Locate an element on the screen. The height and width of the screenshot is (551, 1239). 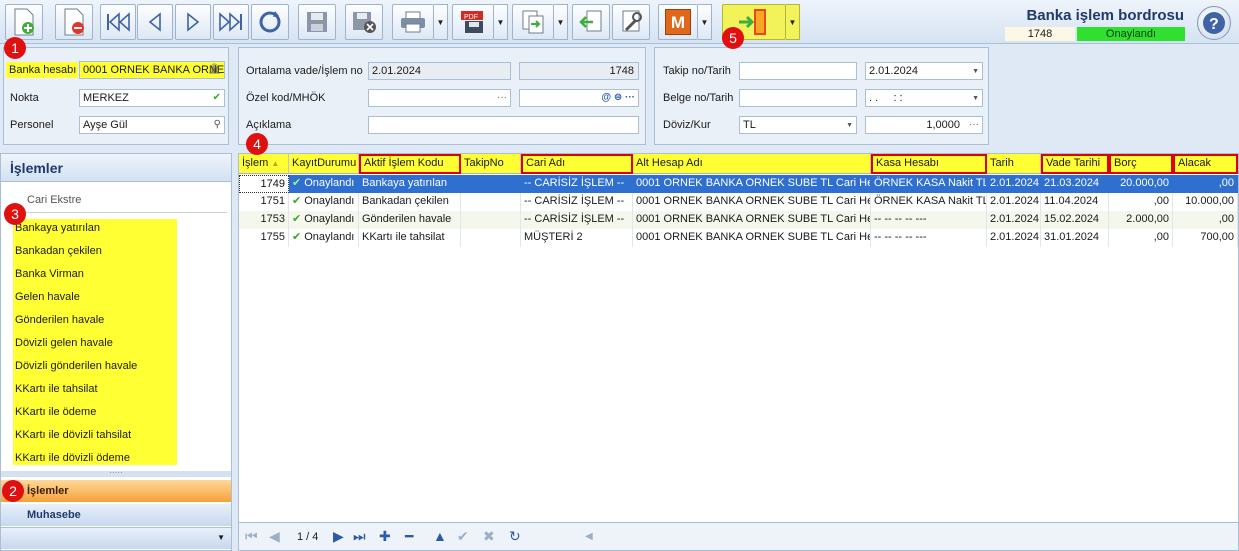
import-button is located at coordinates (591, 22).